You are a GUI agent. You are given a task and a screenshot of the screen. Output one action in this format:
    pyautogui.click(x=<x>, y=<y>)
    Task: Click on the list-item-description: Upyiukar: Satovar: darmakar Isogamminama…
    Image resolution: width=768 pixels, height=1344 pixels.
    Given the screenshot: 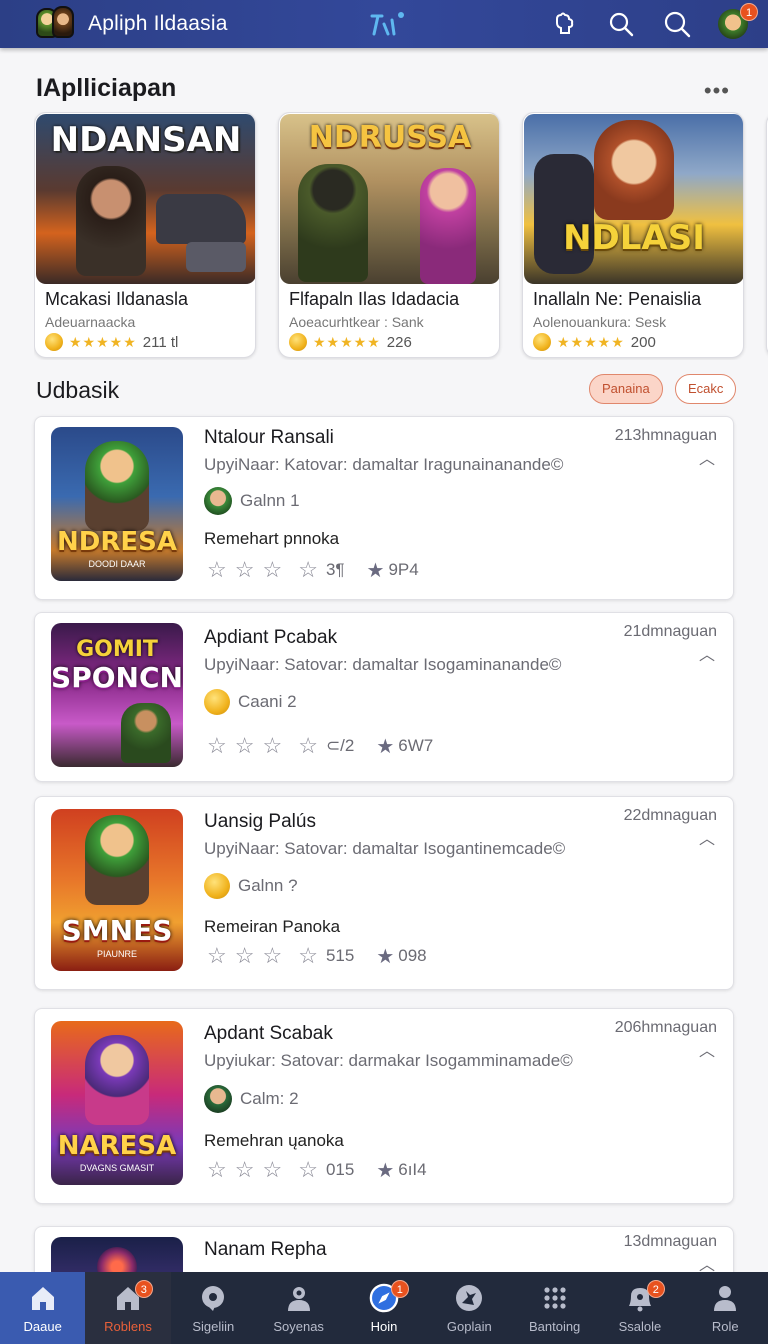 What is the action you would take?
    pyautogui.click(x=388, y=1060)
    